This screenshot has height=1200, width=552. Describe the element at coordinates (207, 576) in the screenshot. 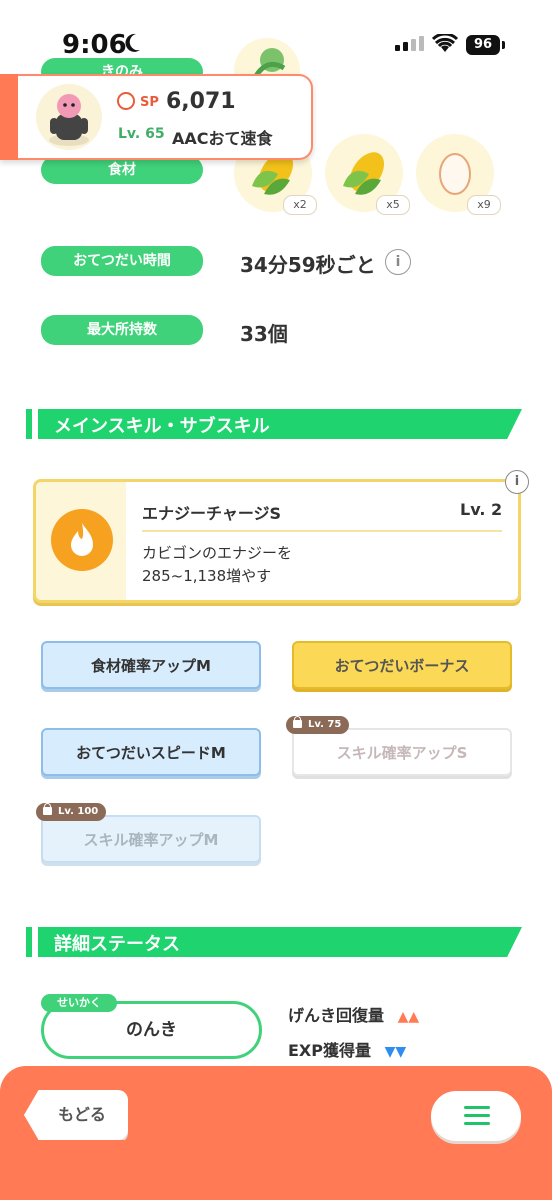

I see `main-skill-description-line2: 285~1,138増やす` at that location.